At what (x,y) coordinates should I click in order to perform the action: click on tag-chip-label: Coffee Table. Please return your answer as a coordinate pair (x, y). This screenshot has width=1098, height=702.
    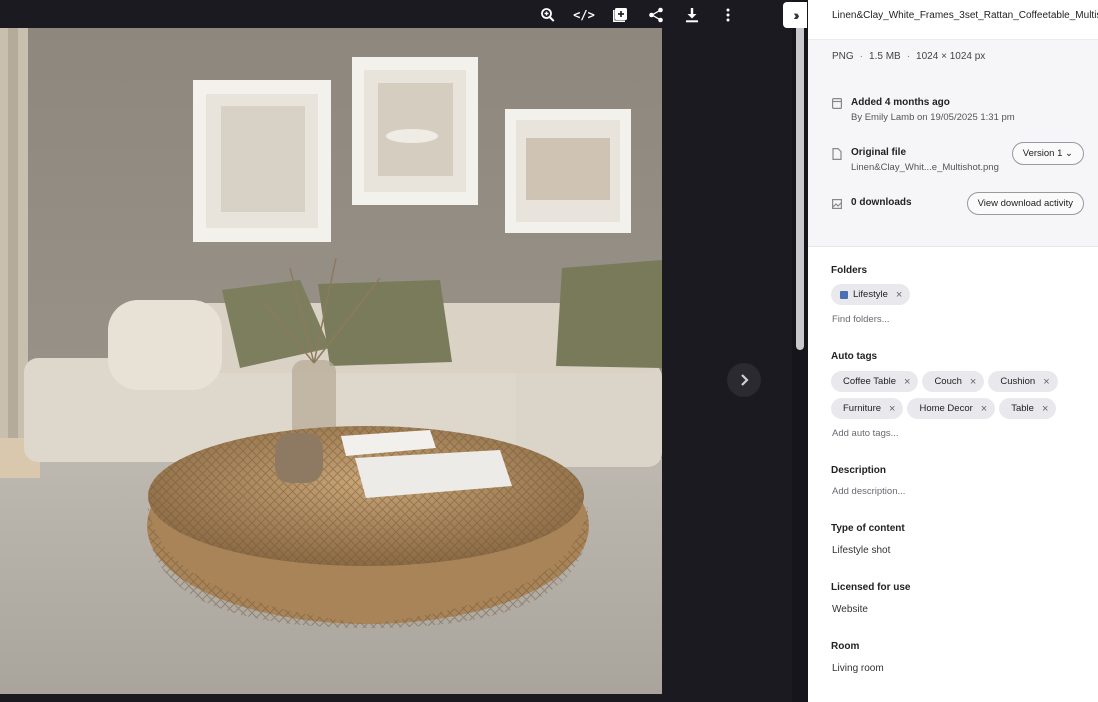
    Looking at the image, I should click on (869, 381).